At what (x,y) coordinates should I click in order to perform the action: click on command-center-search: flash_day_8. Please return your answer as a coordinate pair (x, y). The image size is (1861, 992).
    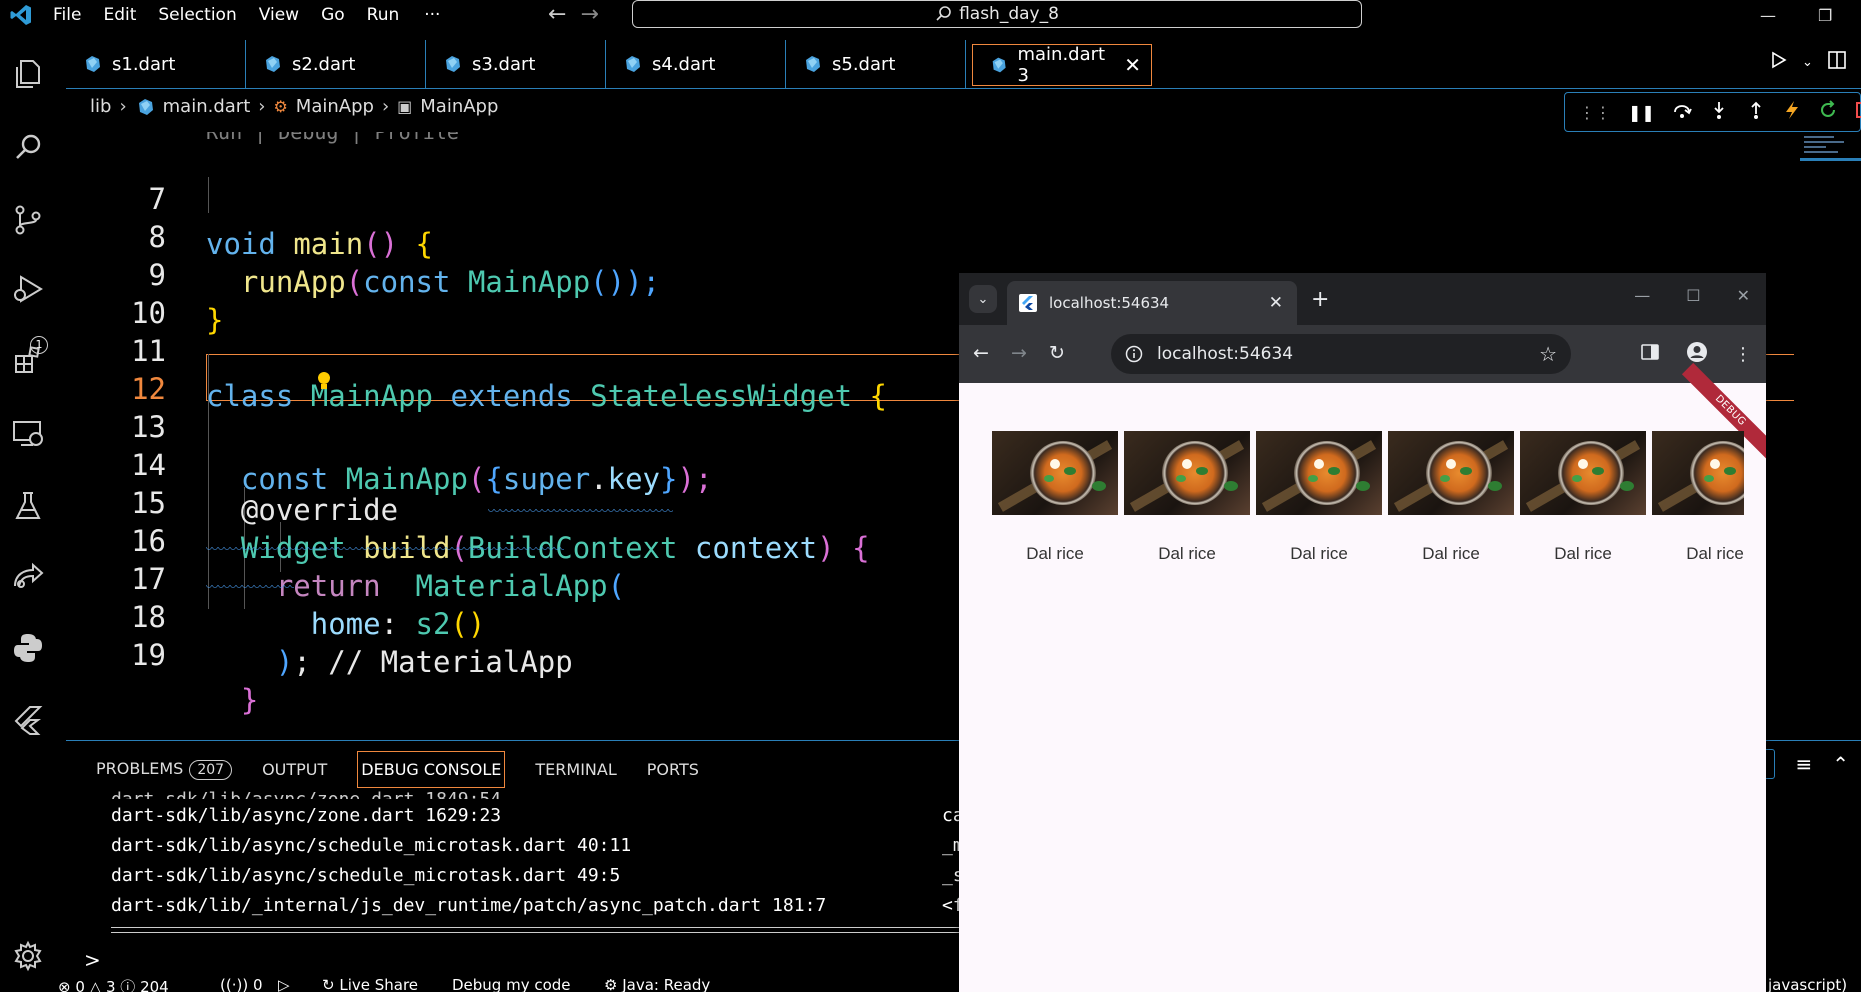
    Looking at the image, I should click on (997, 14).